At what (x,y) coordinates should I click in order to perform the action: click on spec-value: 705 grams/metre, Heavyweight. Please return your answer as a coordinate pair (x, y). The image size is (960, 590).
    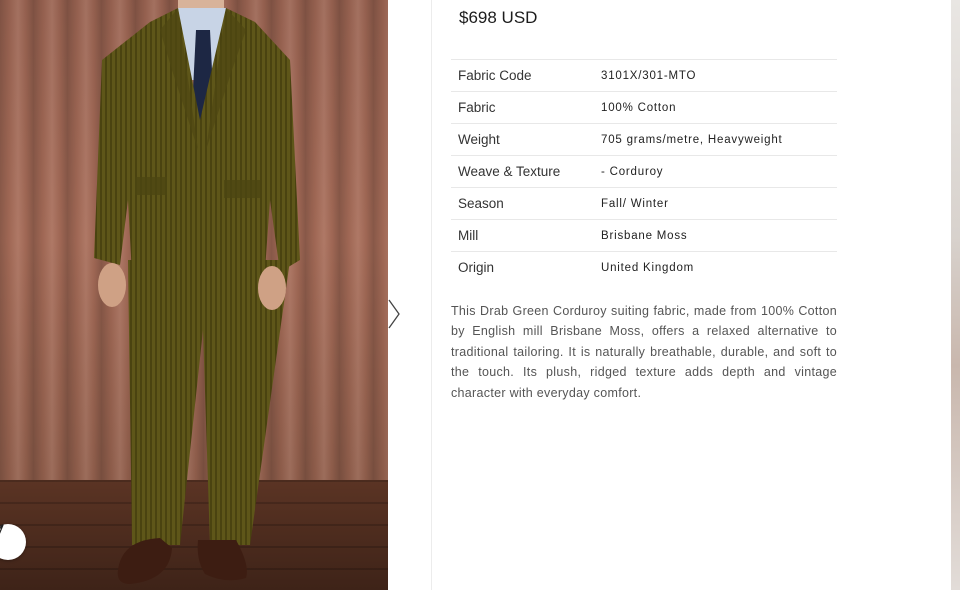
    Looking at the image, I should click on (692, 139).